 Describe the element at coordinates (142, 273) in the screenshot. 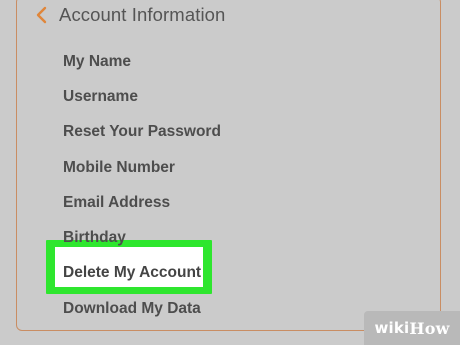

I see `menu-item-delete-account: Delete My Account` at that location.